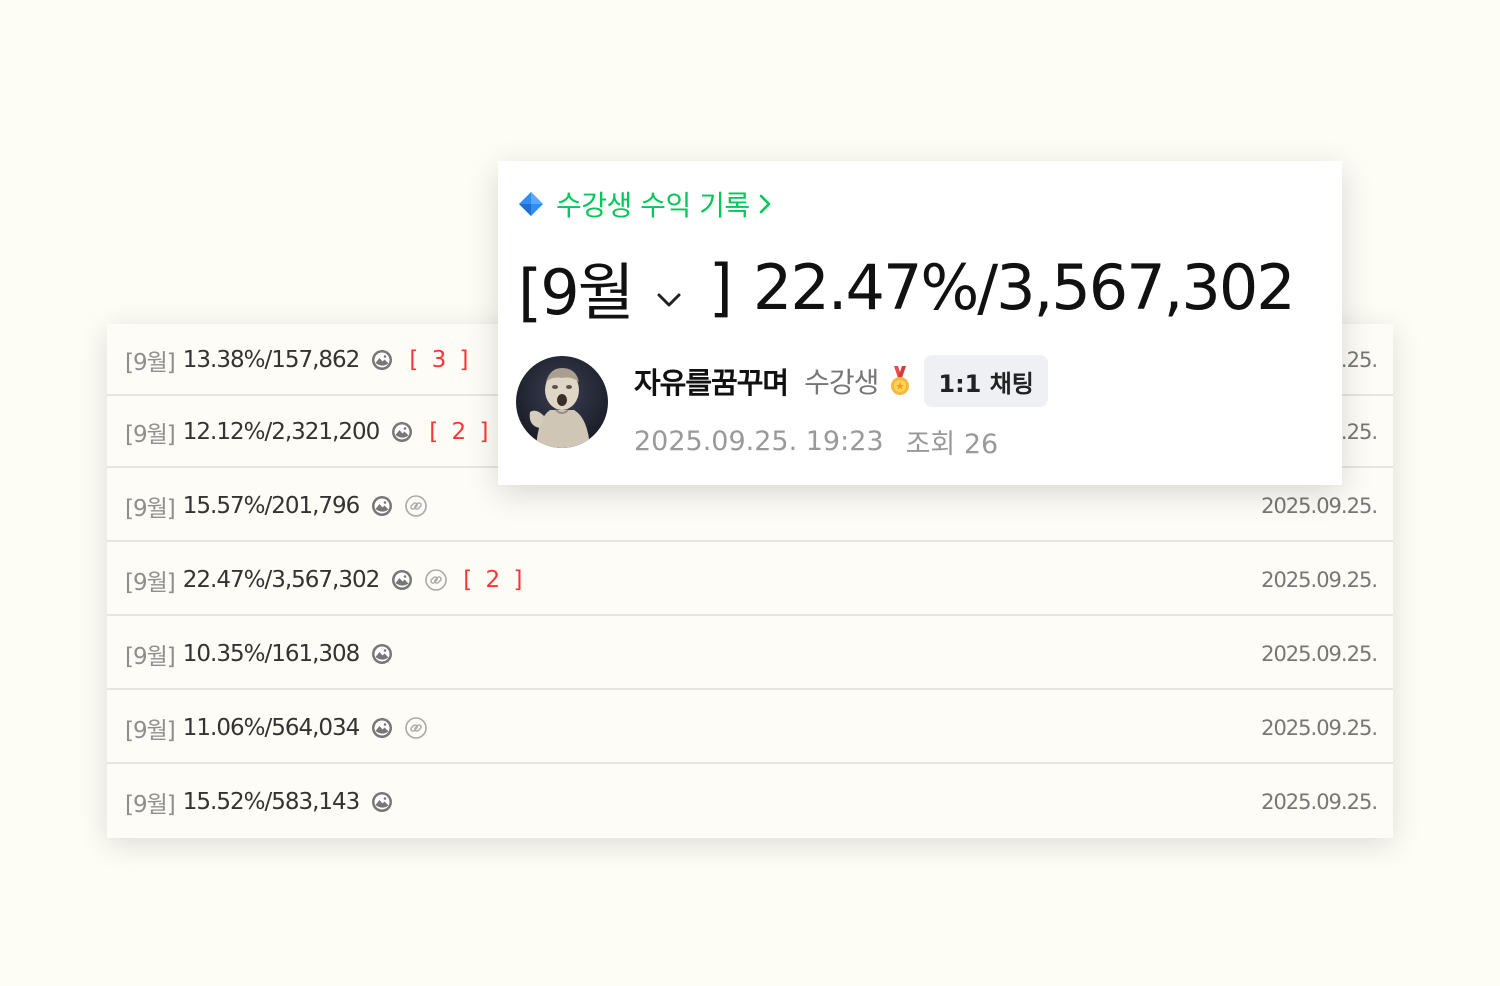  I want to click on post-meta: 2025.09.25. 19:23 조회 26, so click(816, 441).